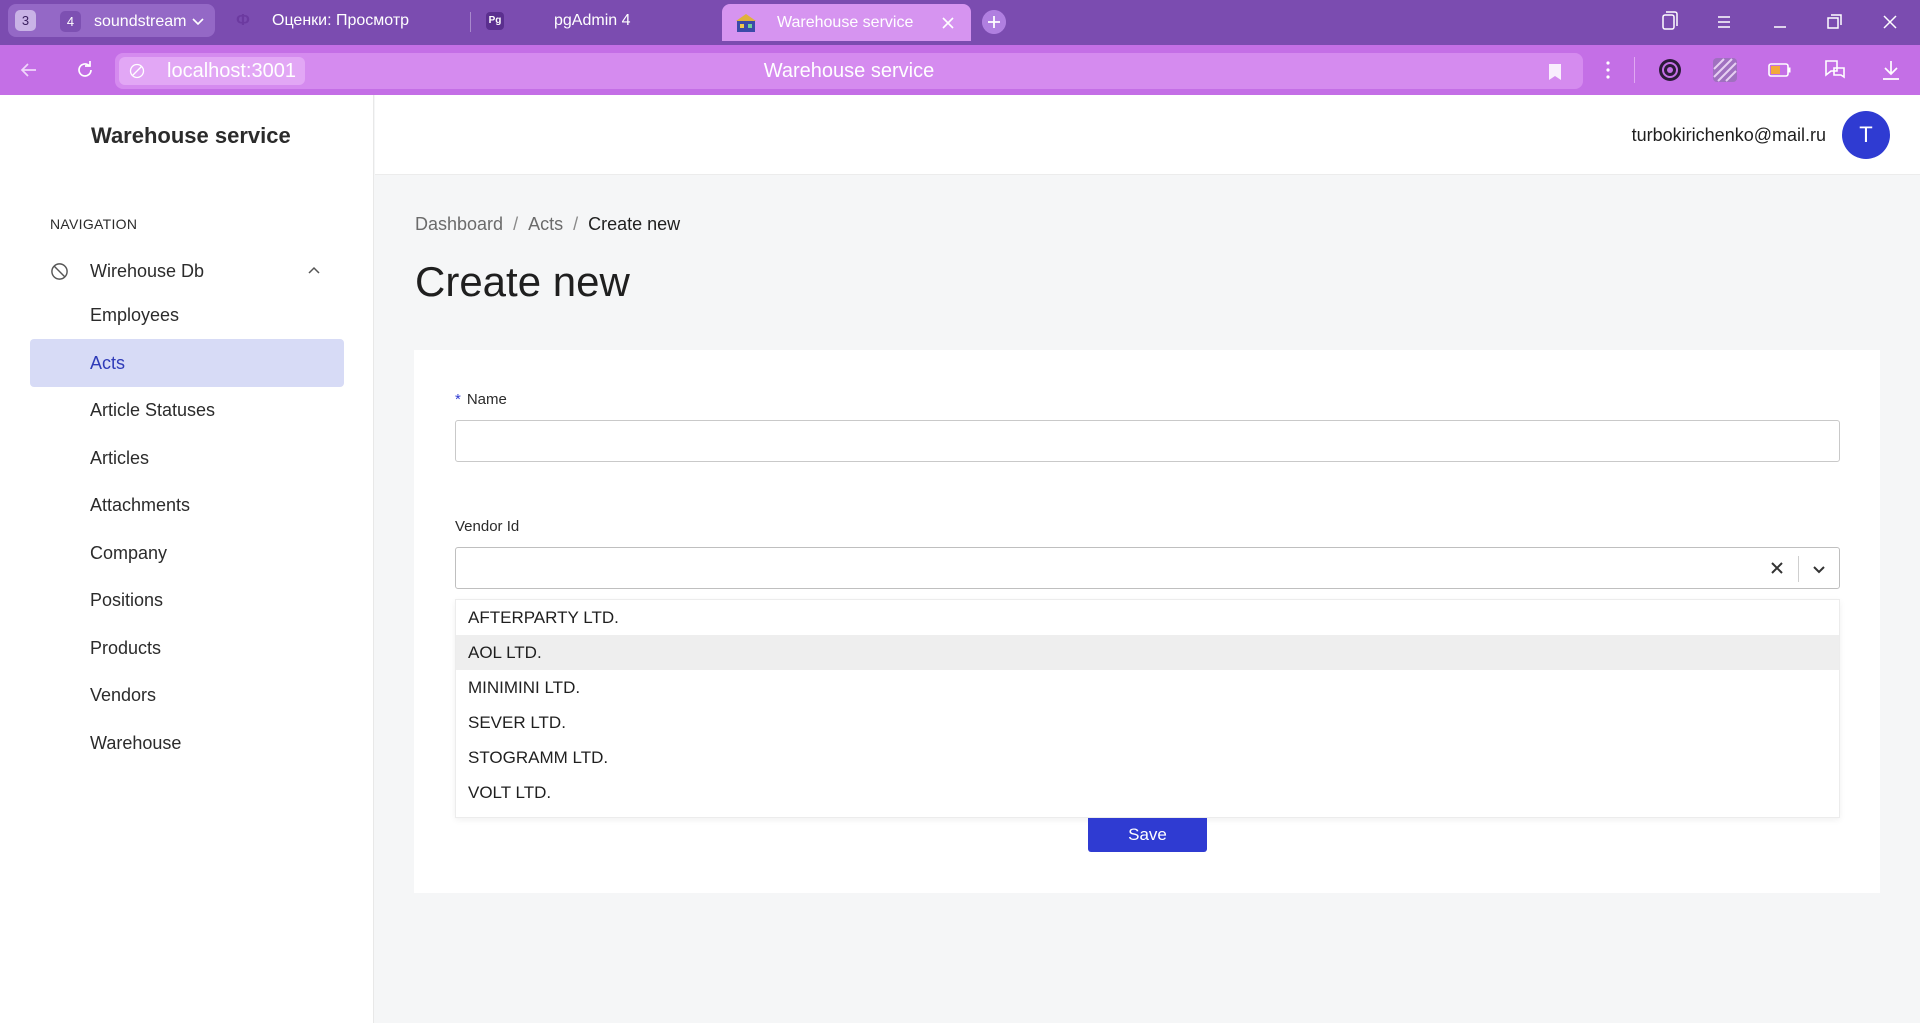 The image size is (1920, 1023). What do you see at coordinates (137, 71) in the screenshot?
I see `site-info-icon` at bounding box center [137, 71].